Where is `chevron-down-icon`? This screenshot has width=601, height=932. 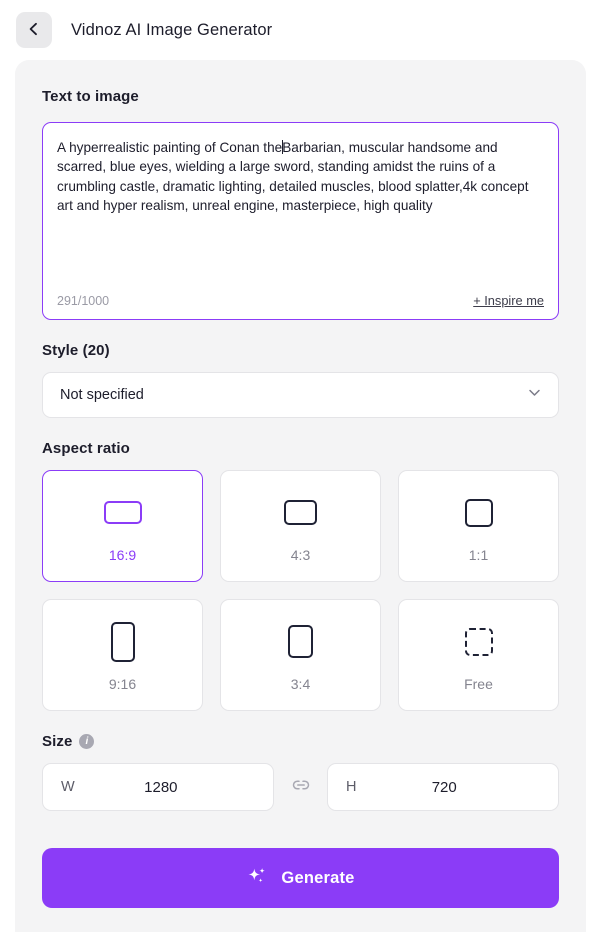 chevron-down-icon is located at coordinates (534, 395).